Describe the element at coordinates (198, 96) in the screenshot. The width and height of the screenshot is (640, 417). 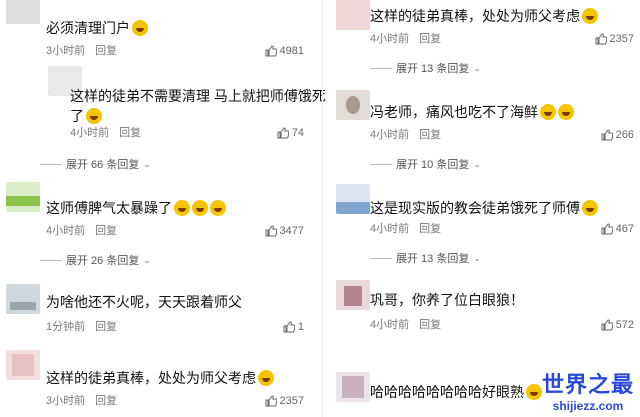
I see `comment-text-line: 这样的徒弟不需要清理 马上就把师傅饿死` at that location.